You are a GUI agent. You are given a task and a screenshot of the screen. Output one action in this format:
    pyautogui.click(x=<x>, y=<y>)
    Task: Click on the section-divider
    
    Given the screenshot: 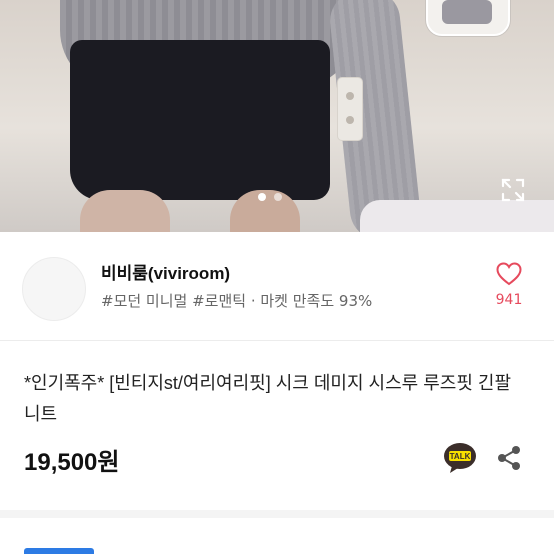 What is the action you would take?
    pyautogui.click(x=277, y=514)
    